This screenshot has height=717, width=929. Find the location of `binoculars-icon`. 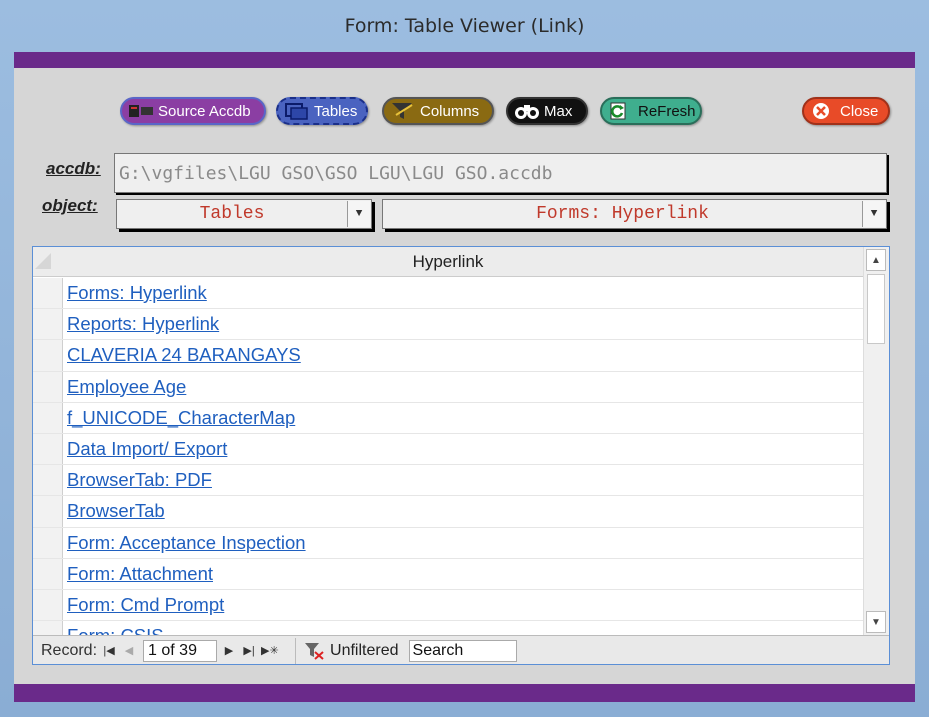

binoculars-icon is located at coordinates (527, 111).